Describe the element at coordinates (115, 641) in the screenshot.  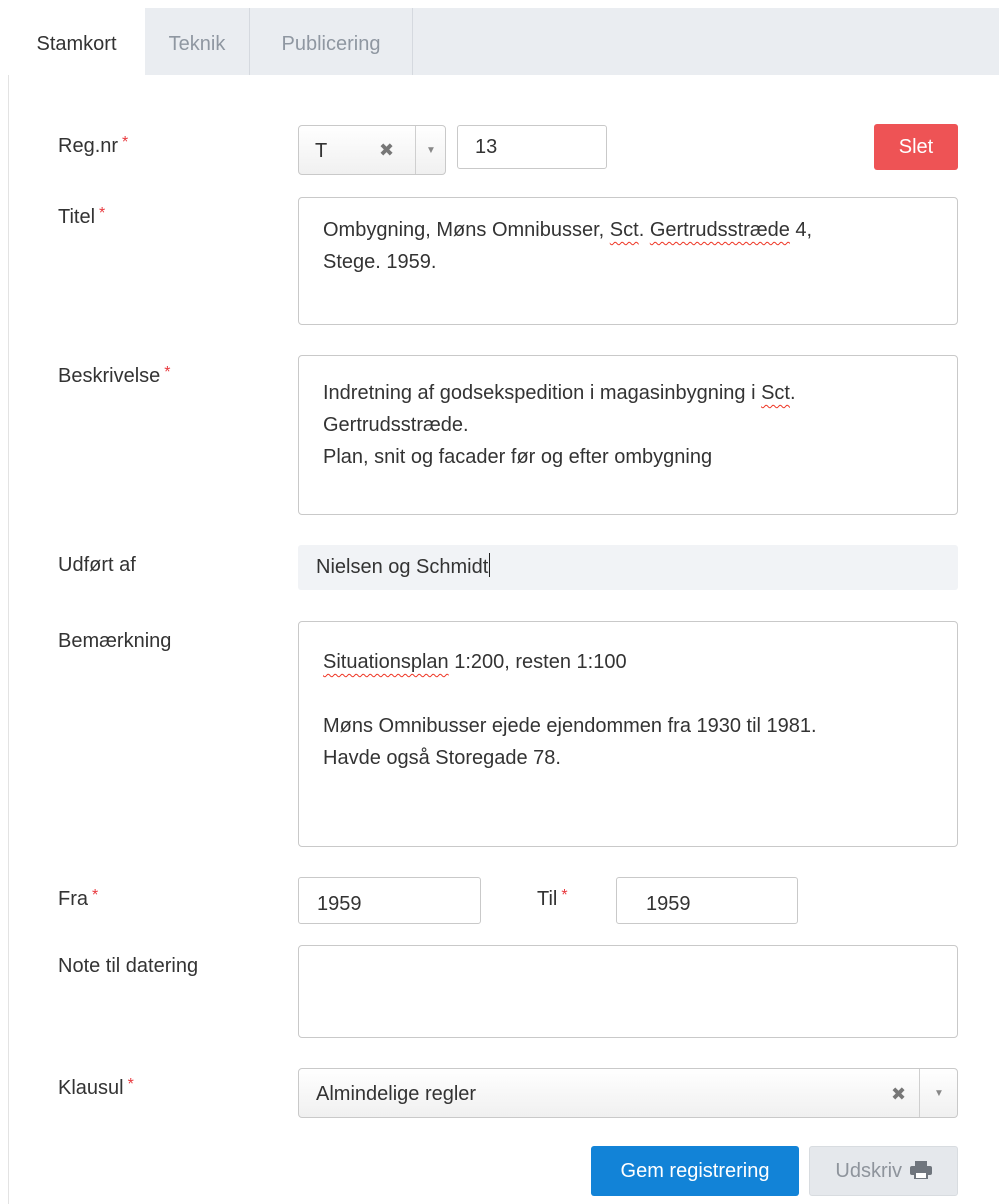
I see `bemaerkning-label: Bemærkning` at that location.